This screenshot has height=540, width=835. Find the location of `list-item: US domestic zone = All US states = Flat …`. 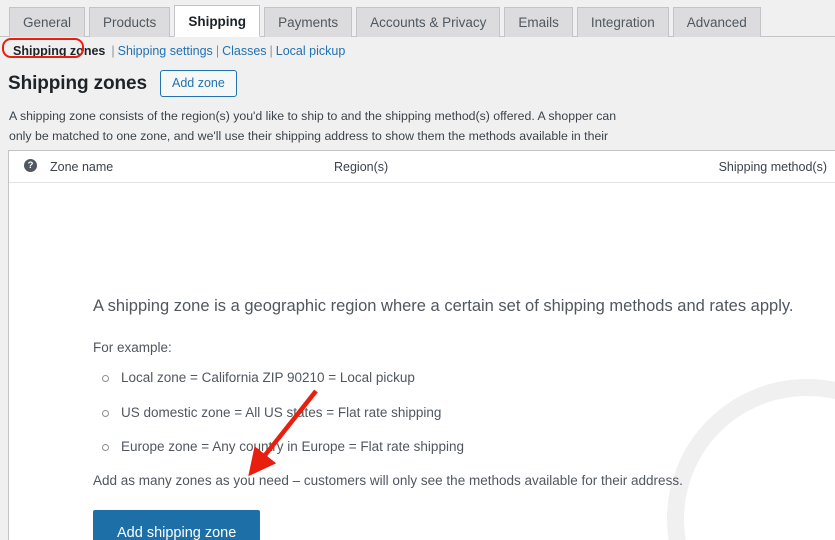

list-item: US domestic zone = All US states = Flat … is located at coordinates (453, 413).